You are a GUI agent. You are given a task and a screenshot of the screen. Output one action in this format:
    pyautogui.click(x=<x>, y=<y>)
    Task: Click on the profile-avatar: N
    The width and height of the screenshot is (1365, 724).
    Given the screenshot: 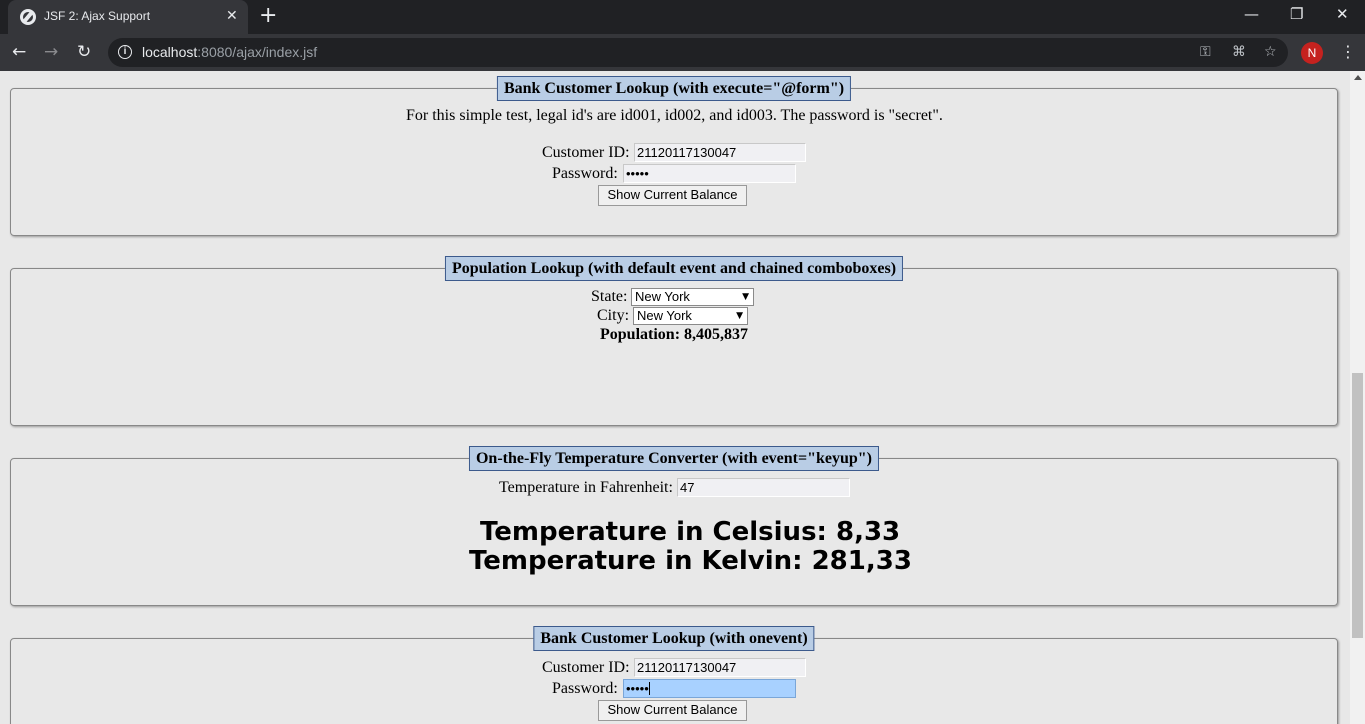 What is the action you would take?
    pyautogui.click(x=1312, y=53)
    